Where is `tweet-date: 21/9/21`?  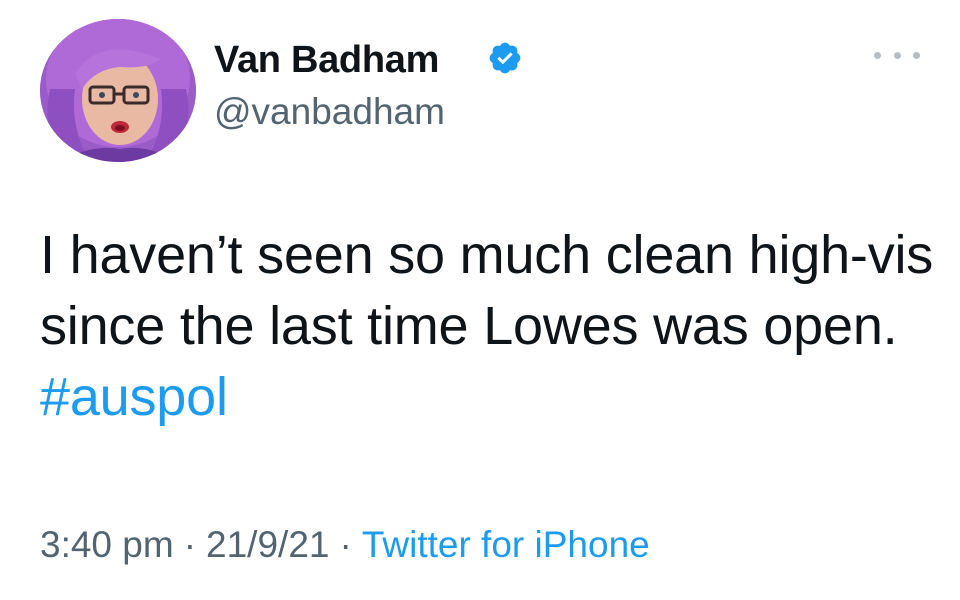
tweet-date: 21/9/21 is located at coordinates (267, 544).